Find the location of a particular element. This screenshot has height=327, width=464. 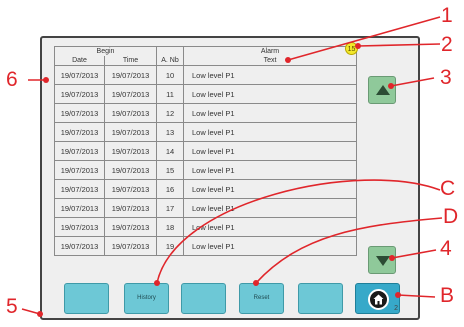

callout-1: 1 is located at coordinates (447, 15).